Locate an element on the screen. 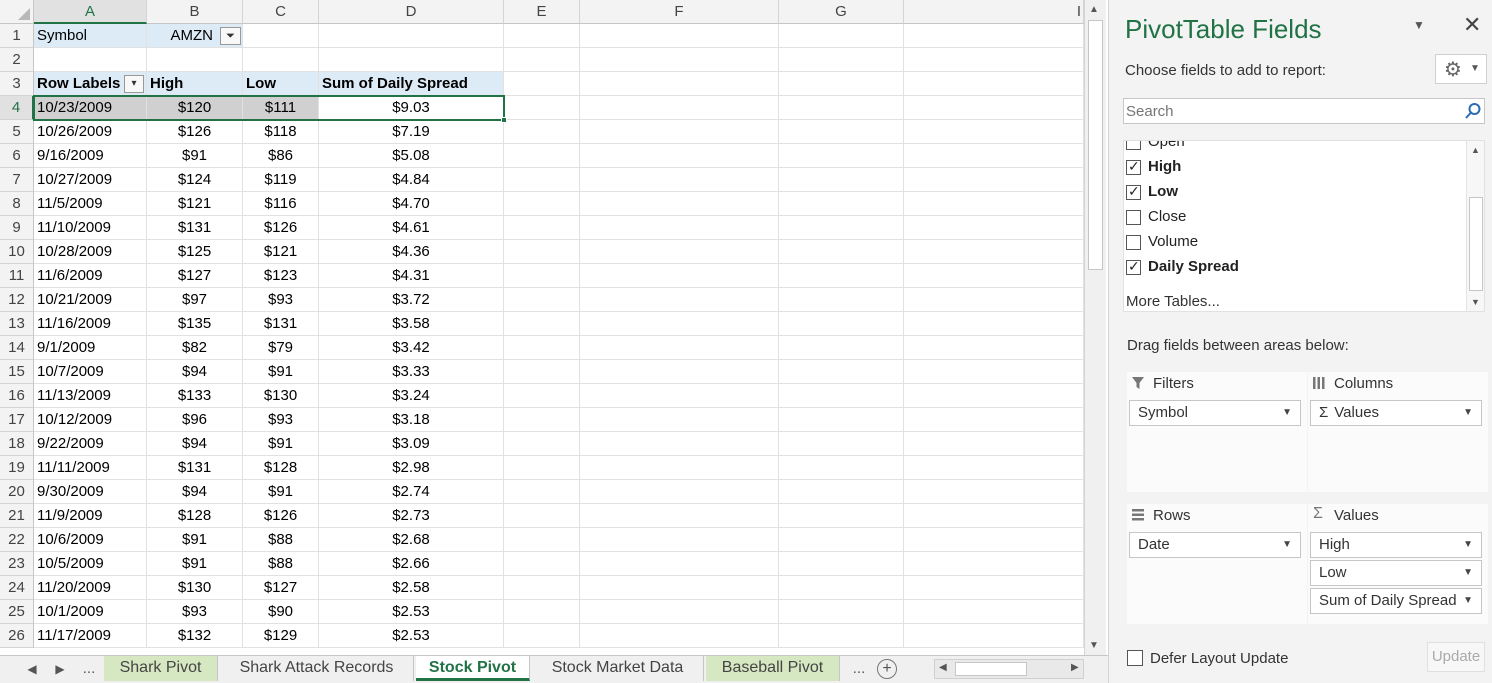 This screenshot has width=1492, height=683. column-header-g: G is located at coordinates (841, 12).